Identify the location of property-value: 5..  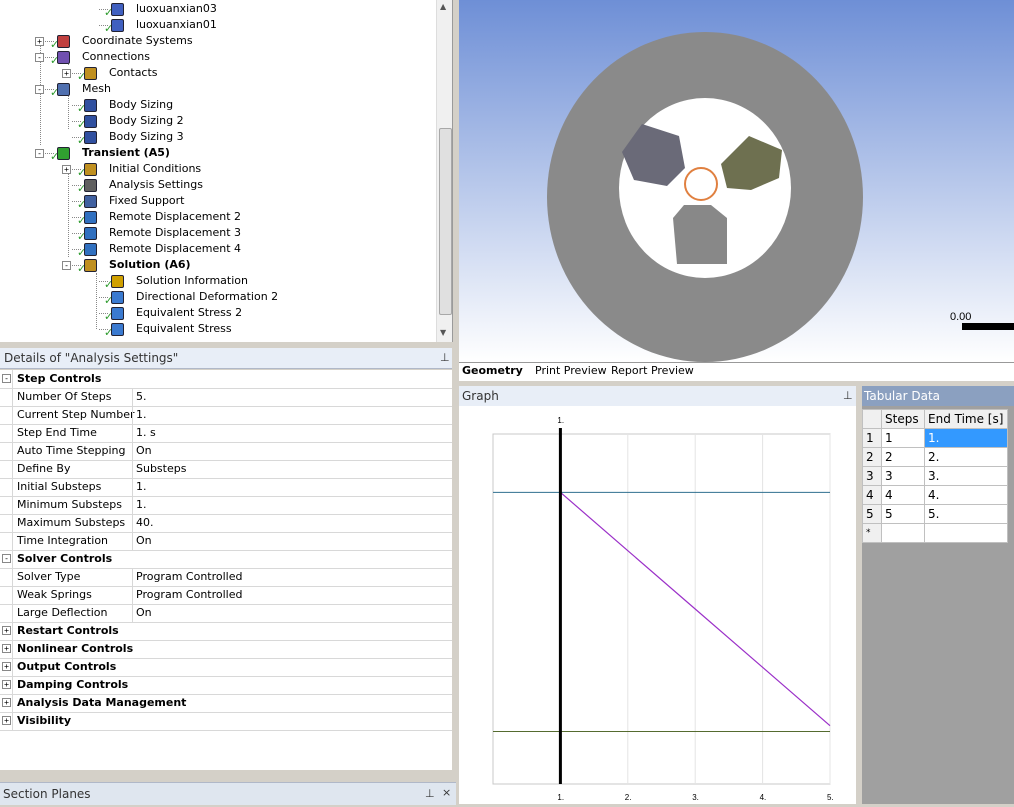
(141, 396).